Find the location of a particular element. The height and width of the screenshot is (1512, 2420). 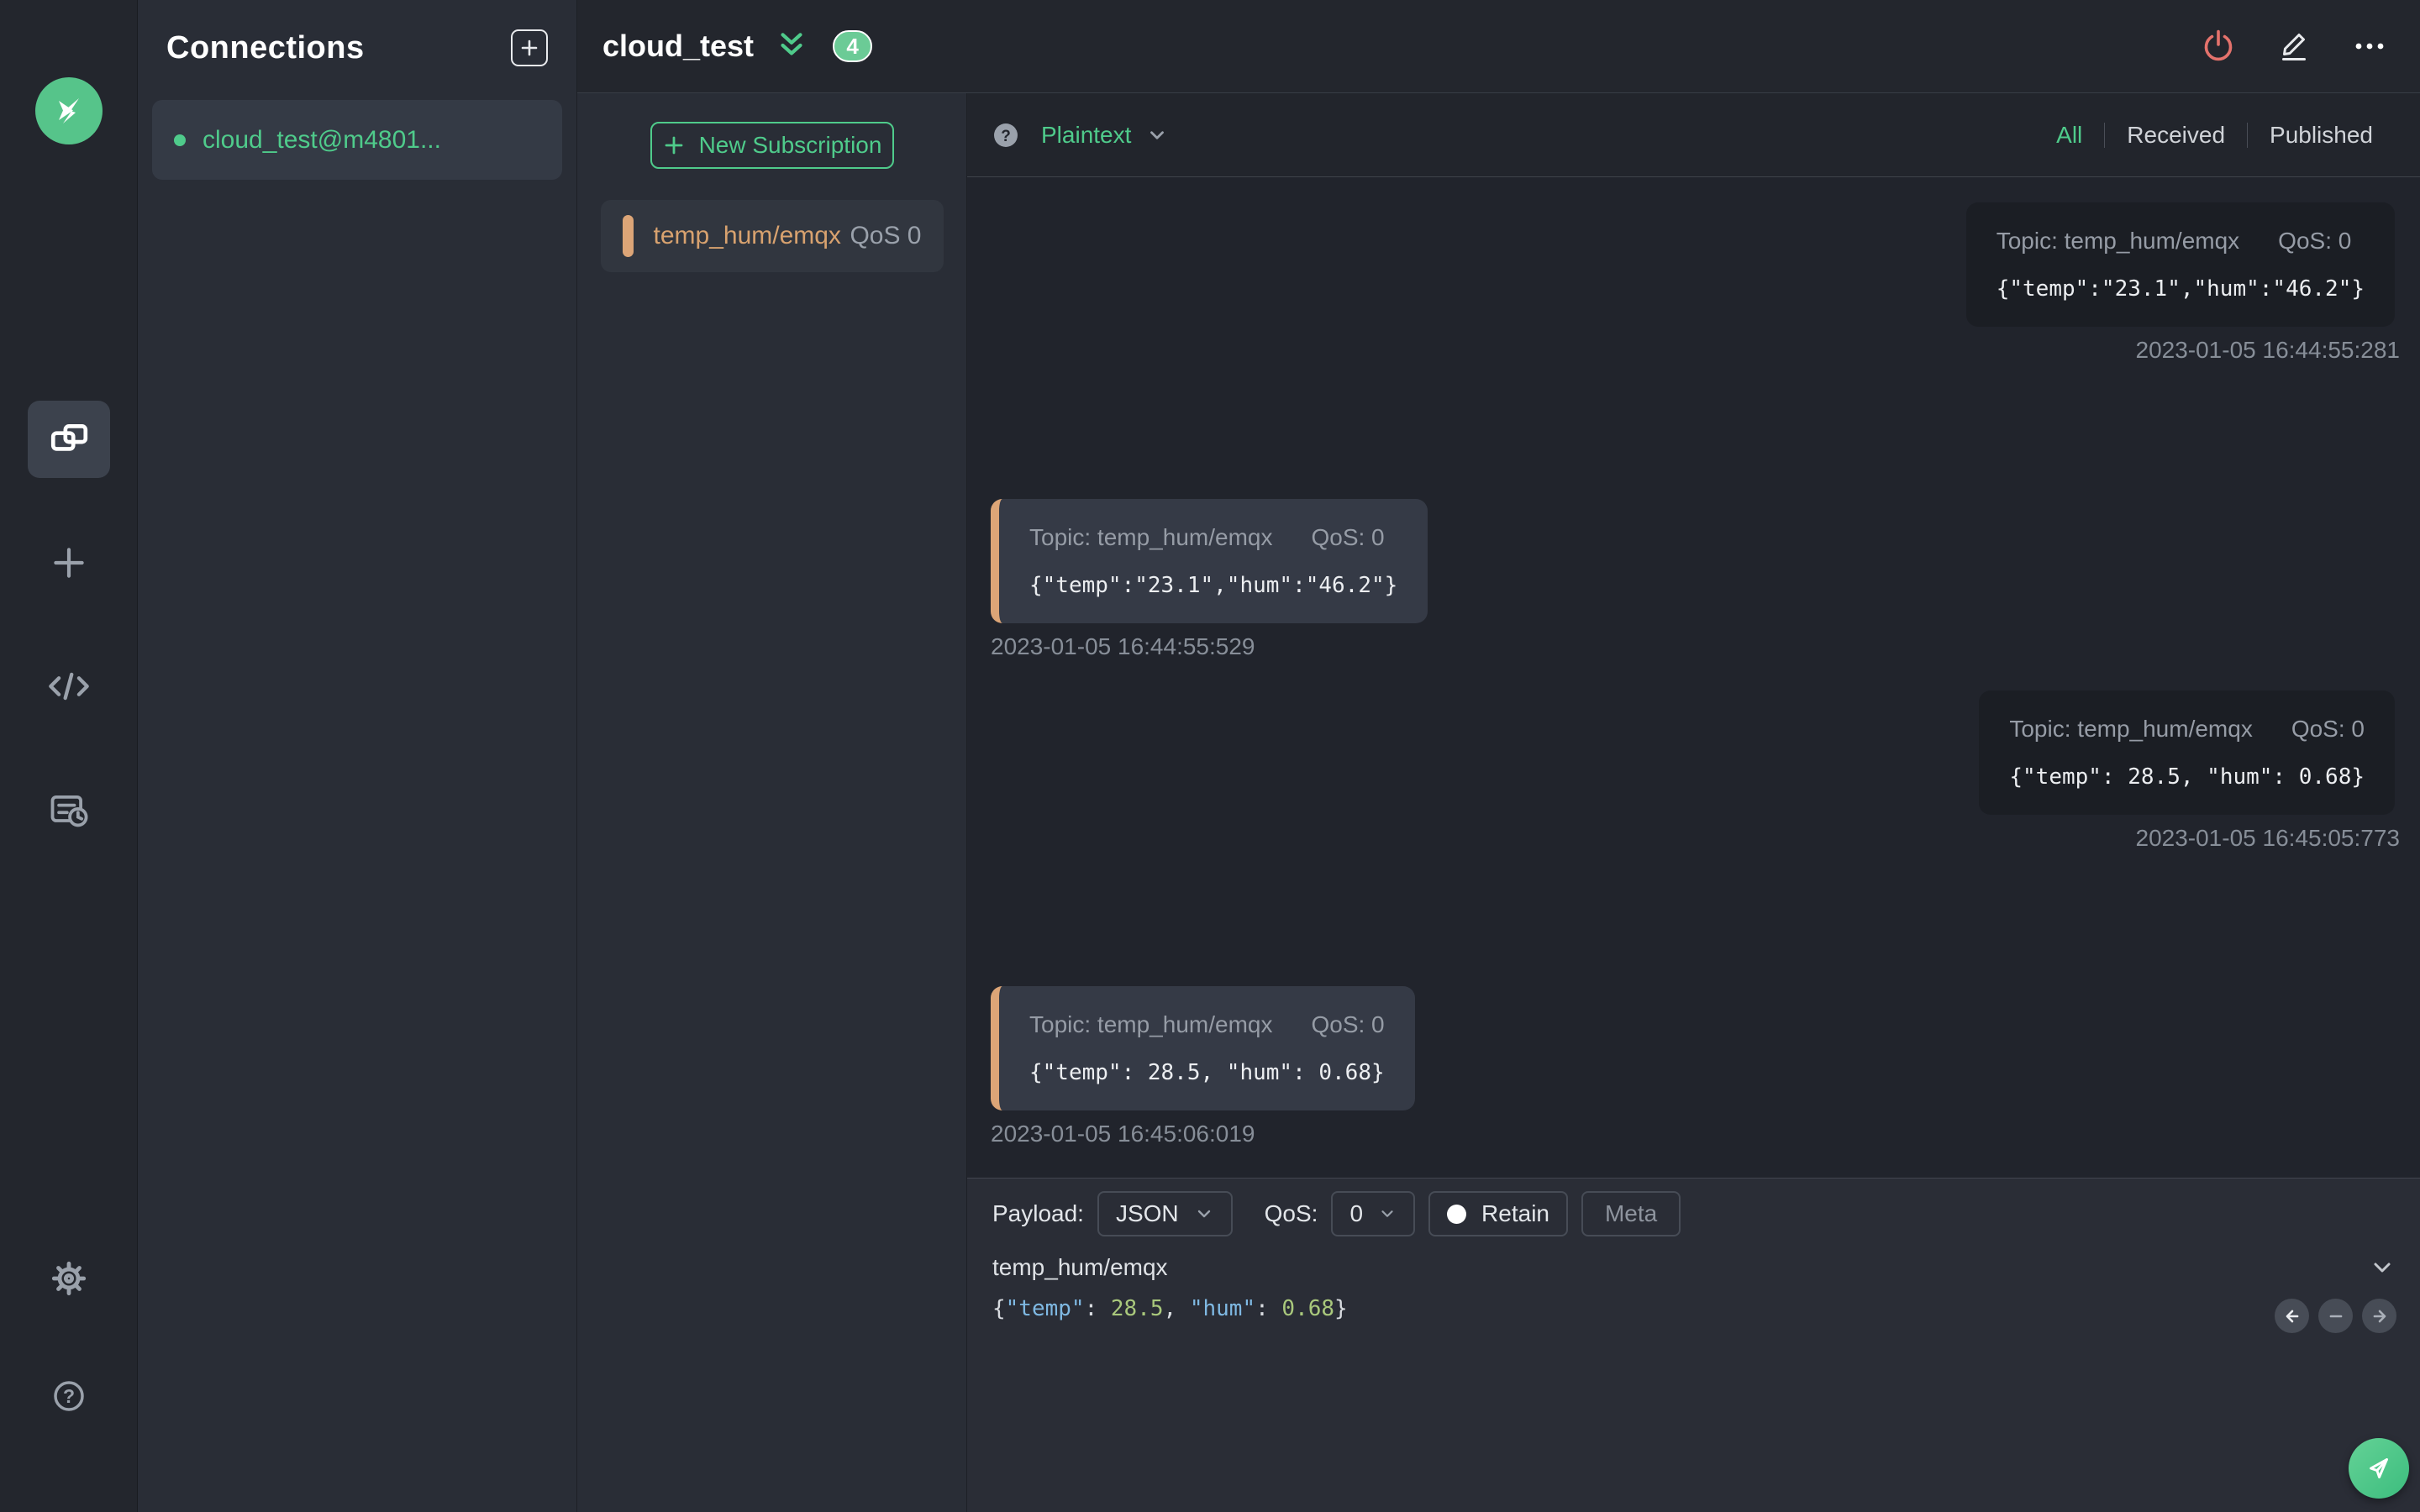

payload-label: Payload: is located at coordinates (1038, 1213).